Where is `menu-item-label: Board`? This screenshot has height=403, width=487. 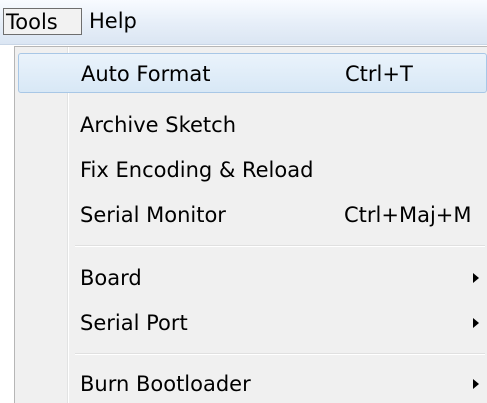 menu-item-label: Board is located at coordinates (111, 278).